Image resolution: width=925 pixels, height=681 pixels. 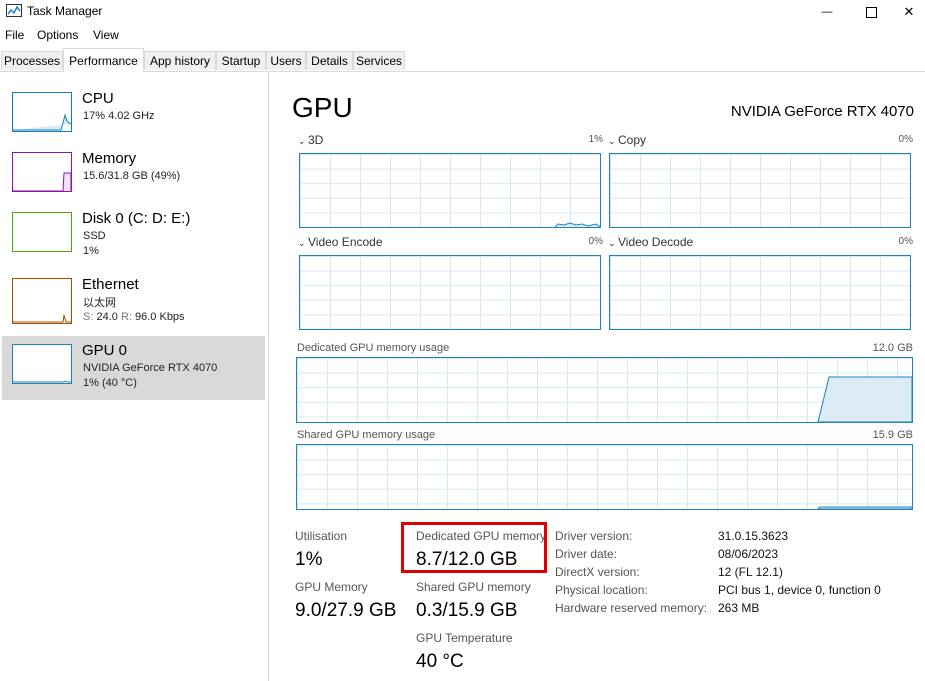 I want to click on red-highlight-box, so click(x=474, y=547).